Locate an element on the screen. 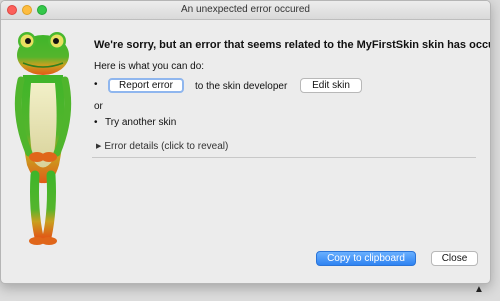 This screenshot has width=500, height=301. intro-text: Here is what you can do: is located at coordinates (149, 66).